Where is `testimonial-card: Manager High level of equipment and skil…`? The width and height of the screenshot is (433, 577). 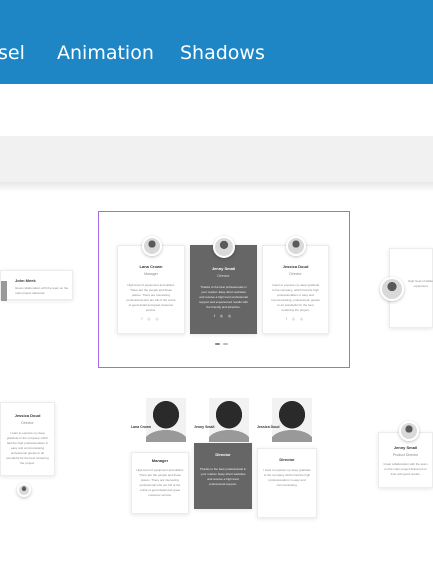 testimonial-card: Manager High level of equipment and skil… is located at coordinates (160, 483).